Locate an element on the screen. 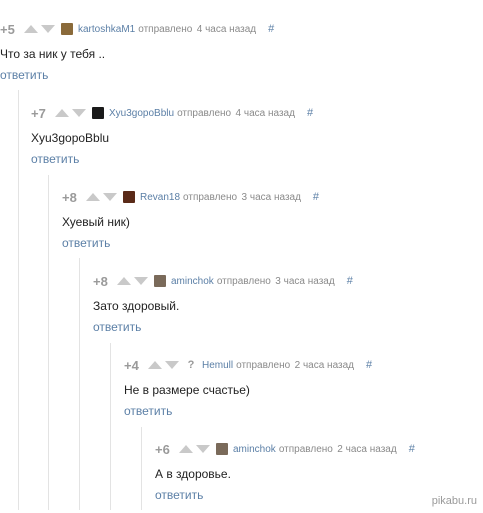 Image resolution: width=483 pixels, height=513 pixels. dark-avatar is located at coordinates (98, 113).